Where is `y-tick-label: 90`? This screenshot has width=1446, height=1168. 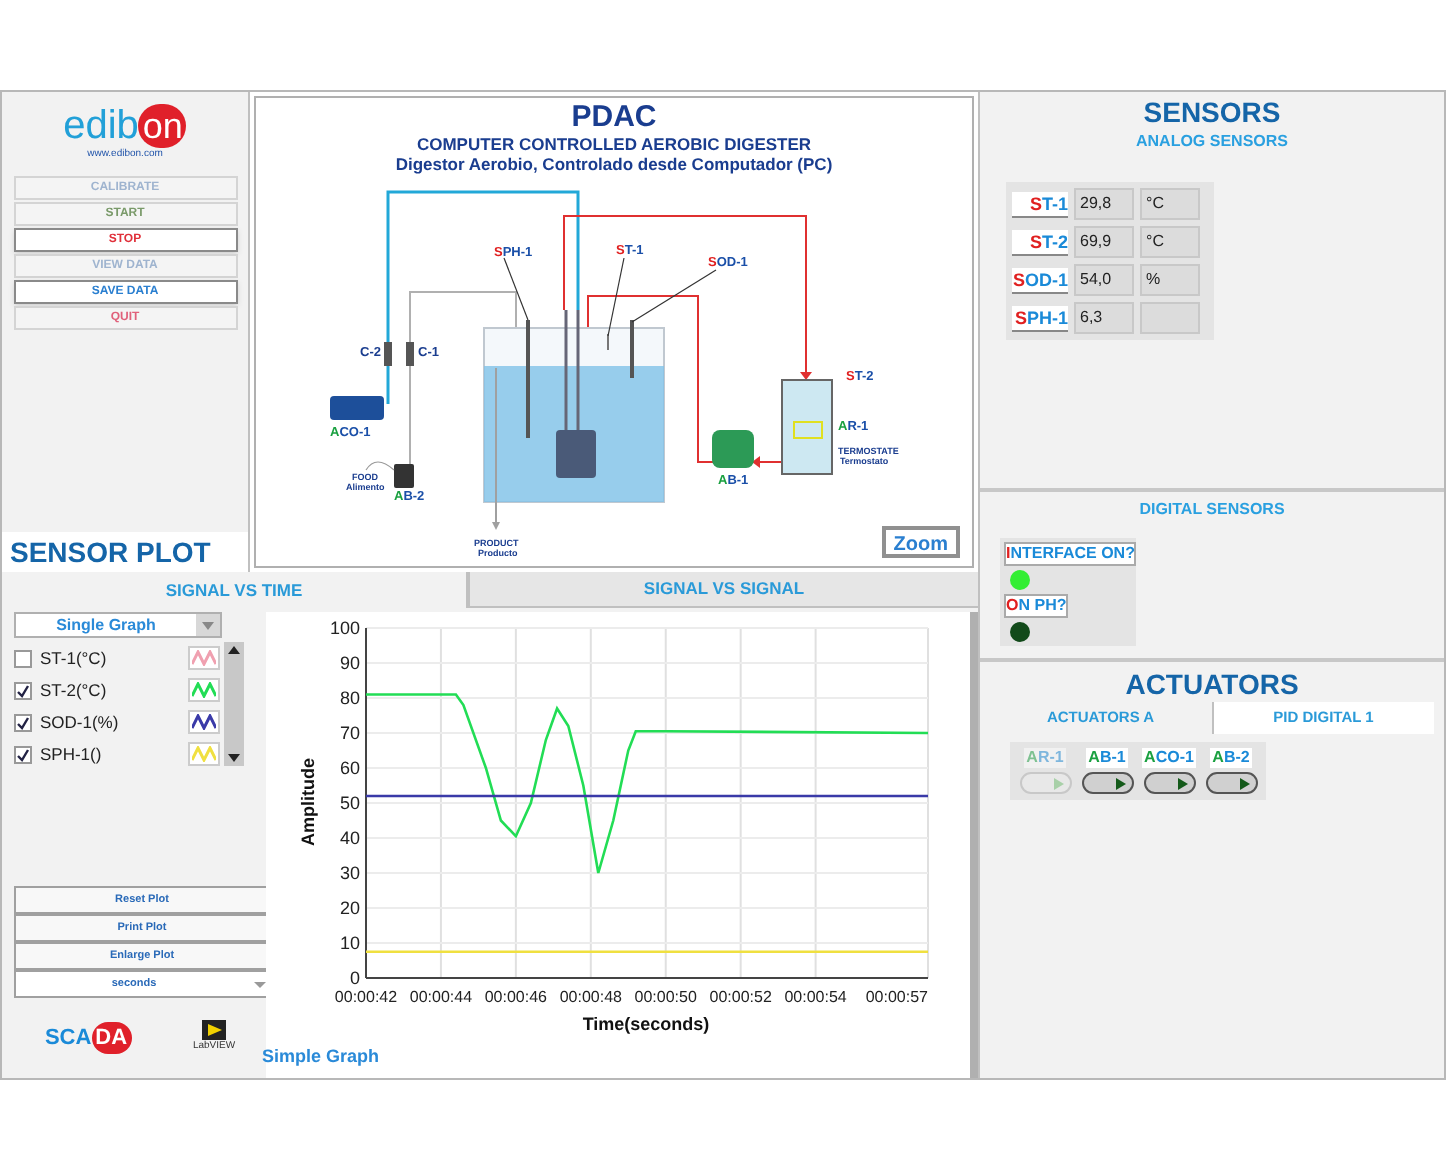 y-tick-label: 90 is located at coordinates (349, 663).